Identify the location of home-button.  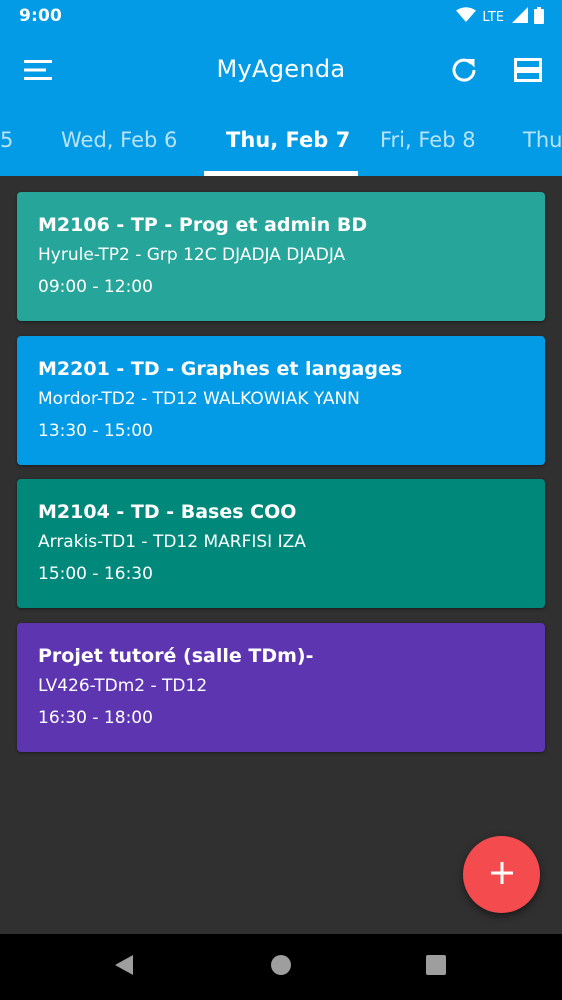
(281, 967).